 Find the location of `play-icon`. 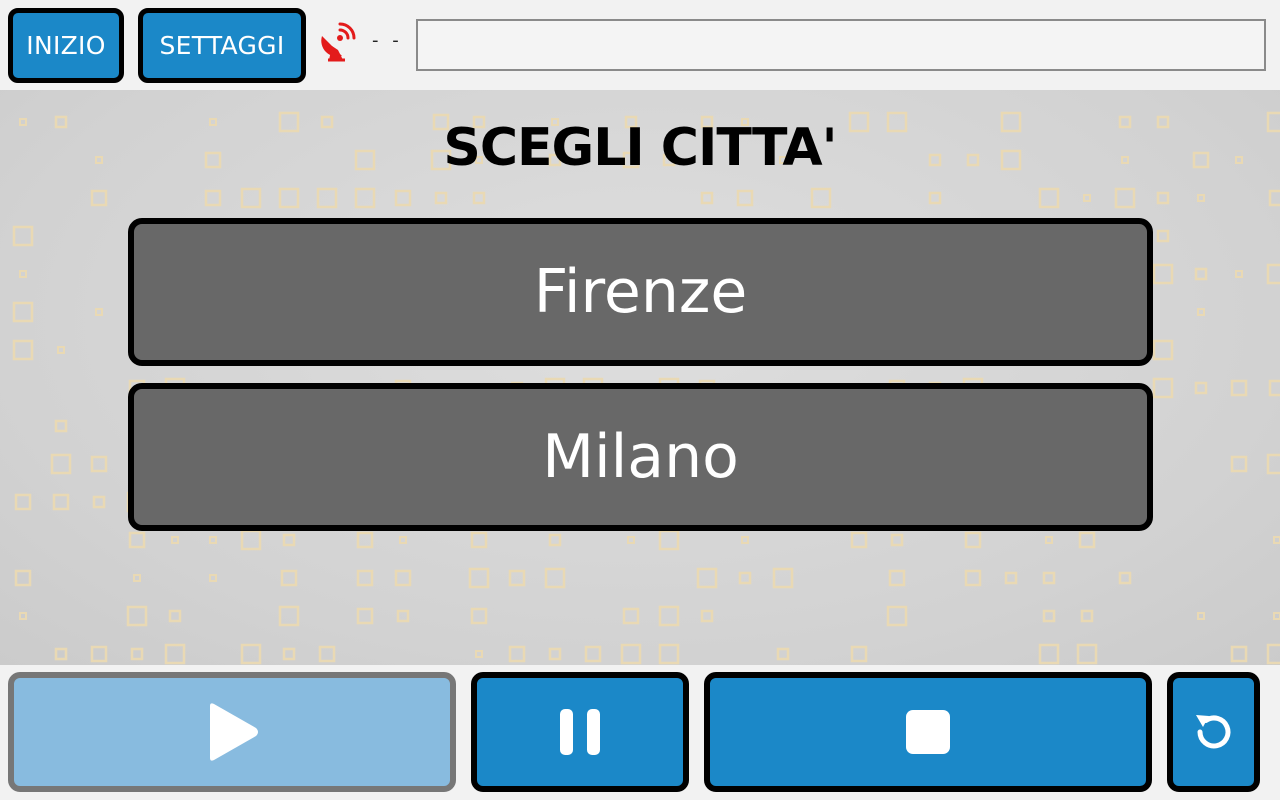

play-icon is located at coordinates (234, 732).